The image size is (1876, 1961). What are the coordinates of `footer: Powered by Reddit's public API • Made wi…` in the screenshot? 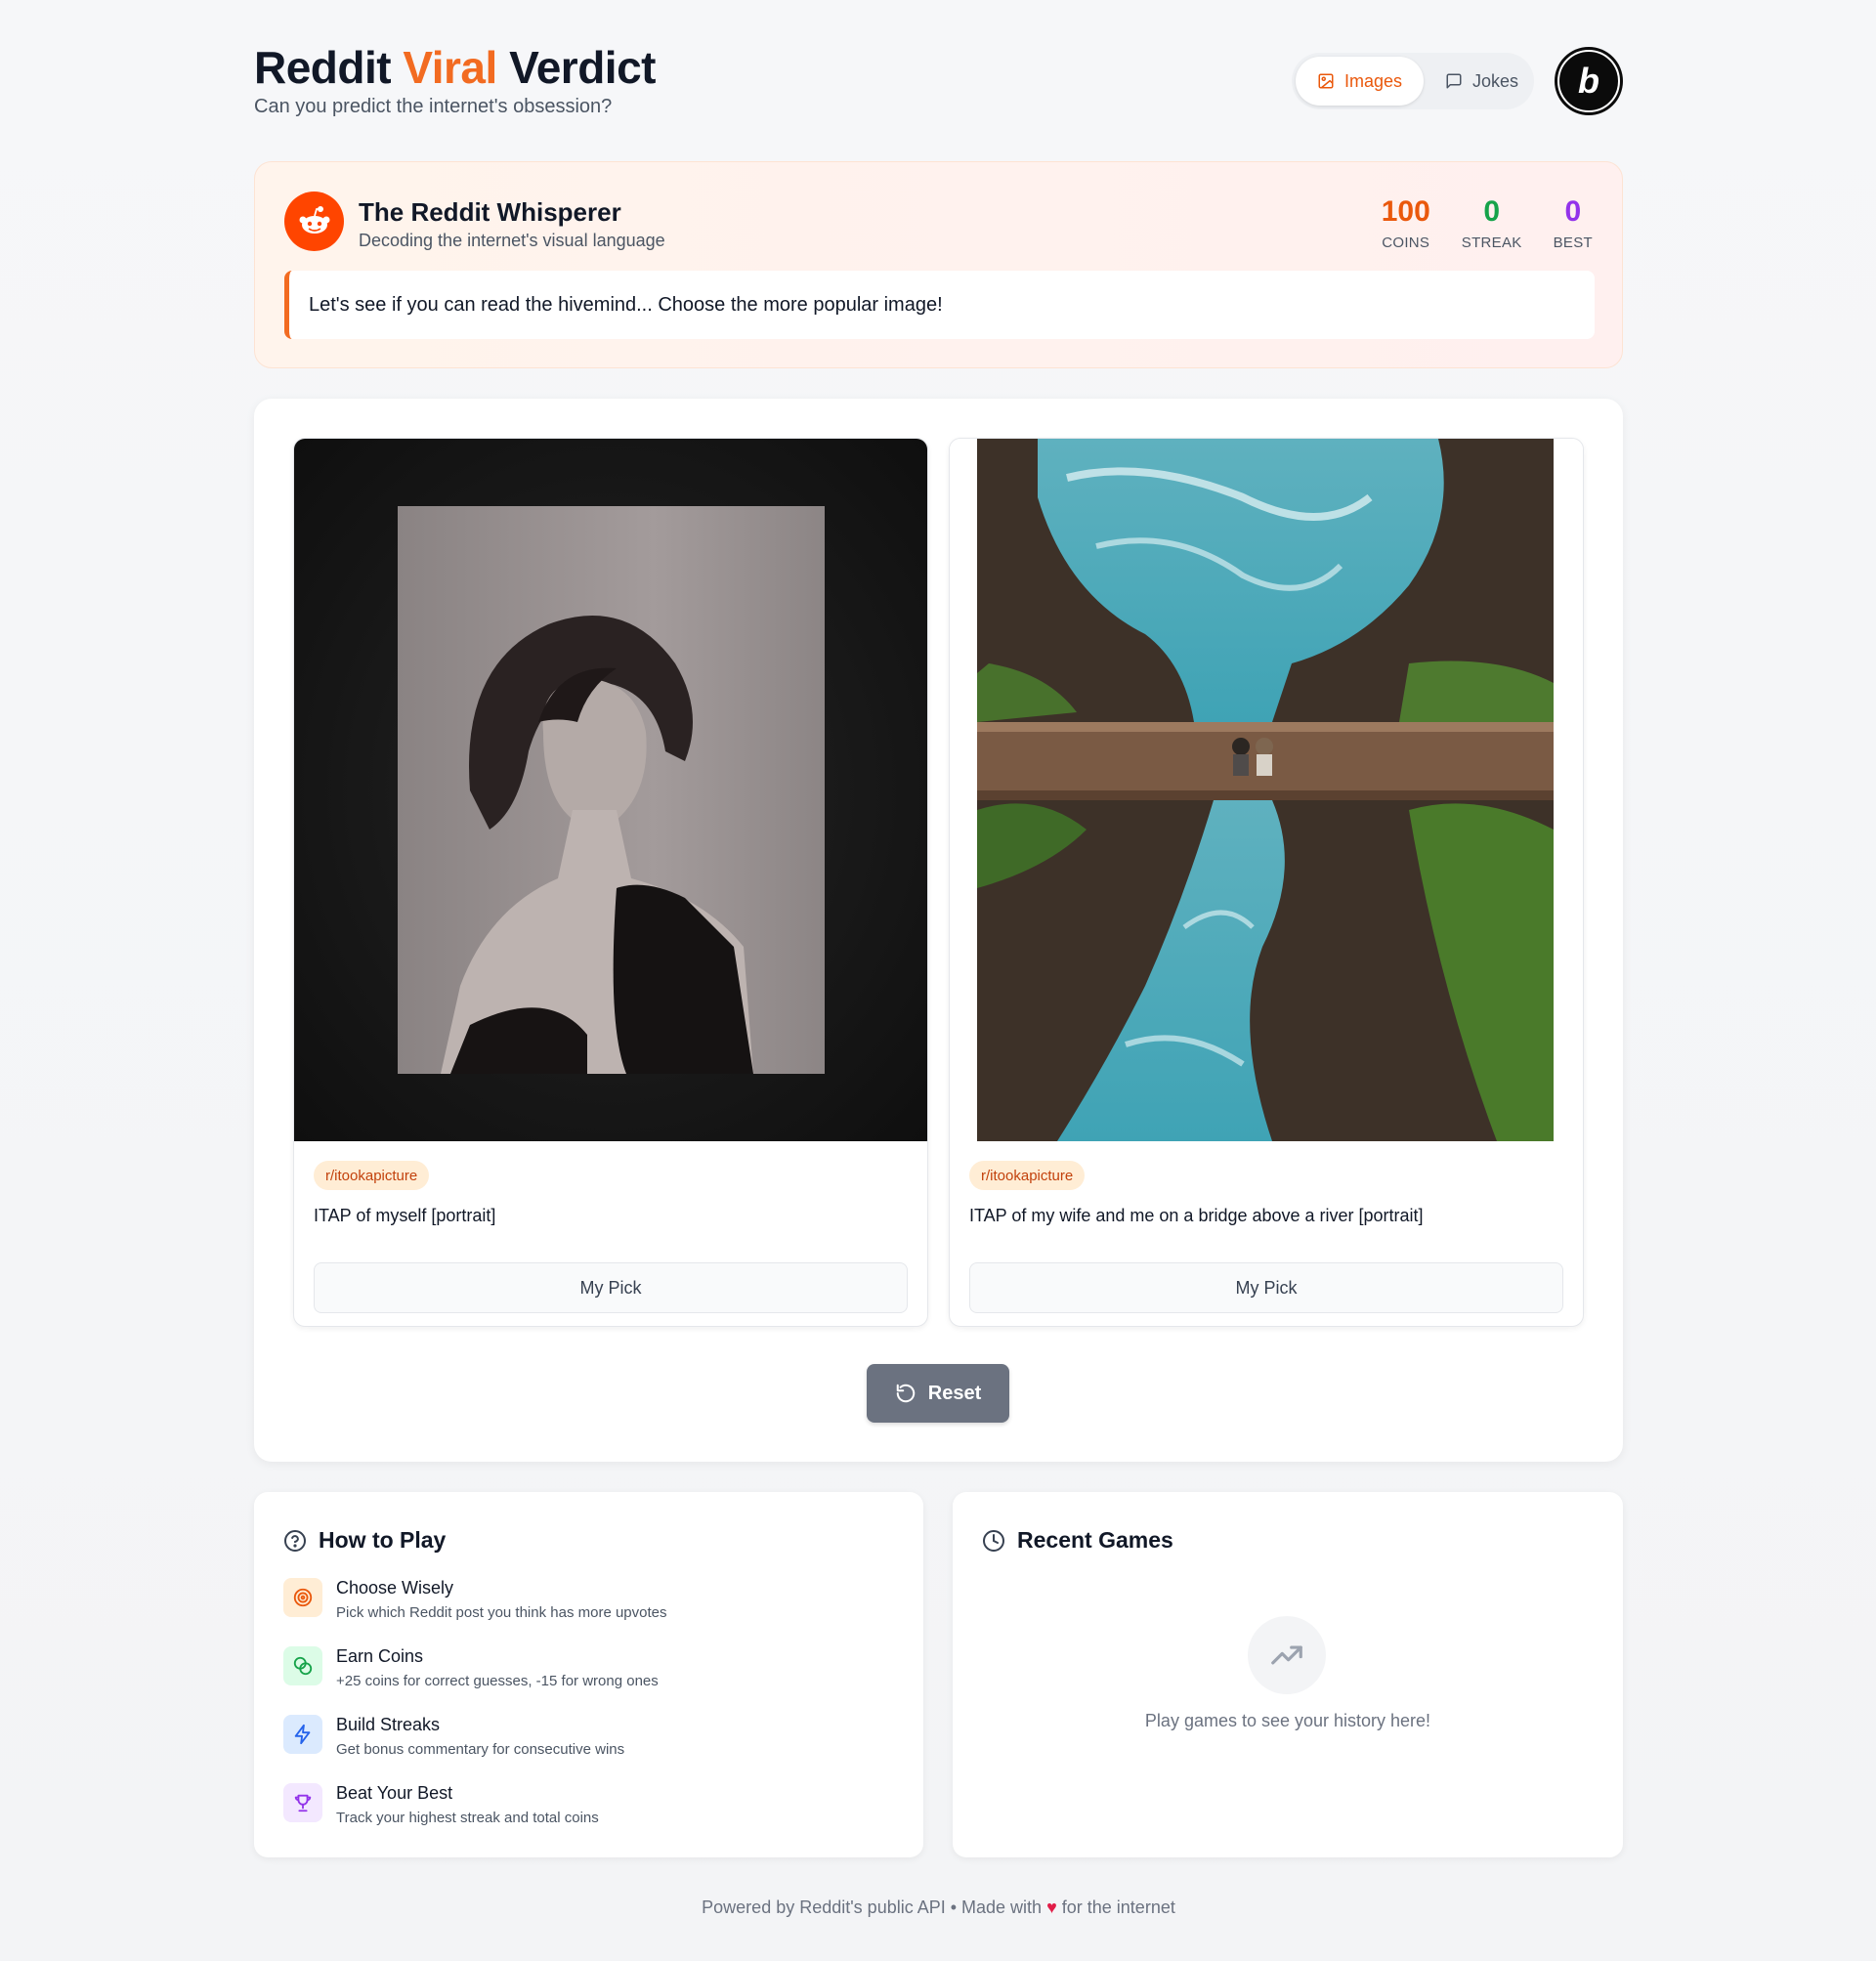 It's located at (938, 1908).